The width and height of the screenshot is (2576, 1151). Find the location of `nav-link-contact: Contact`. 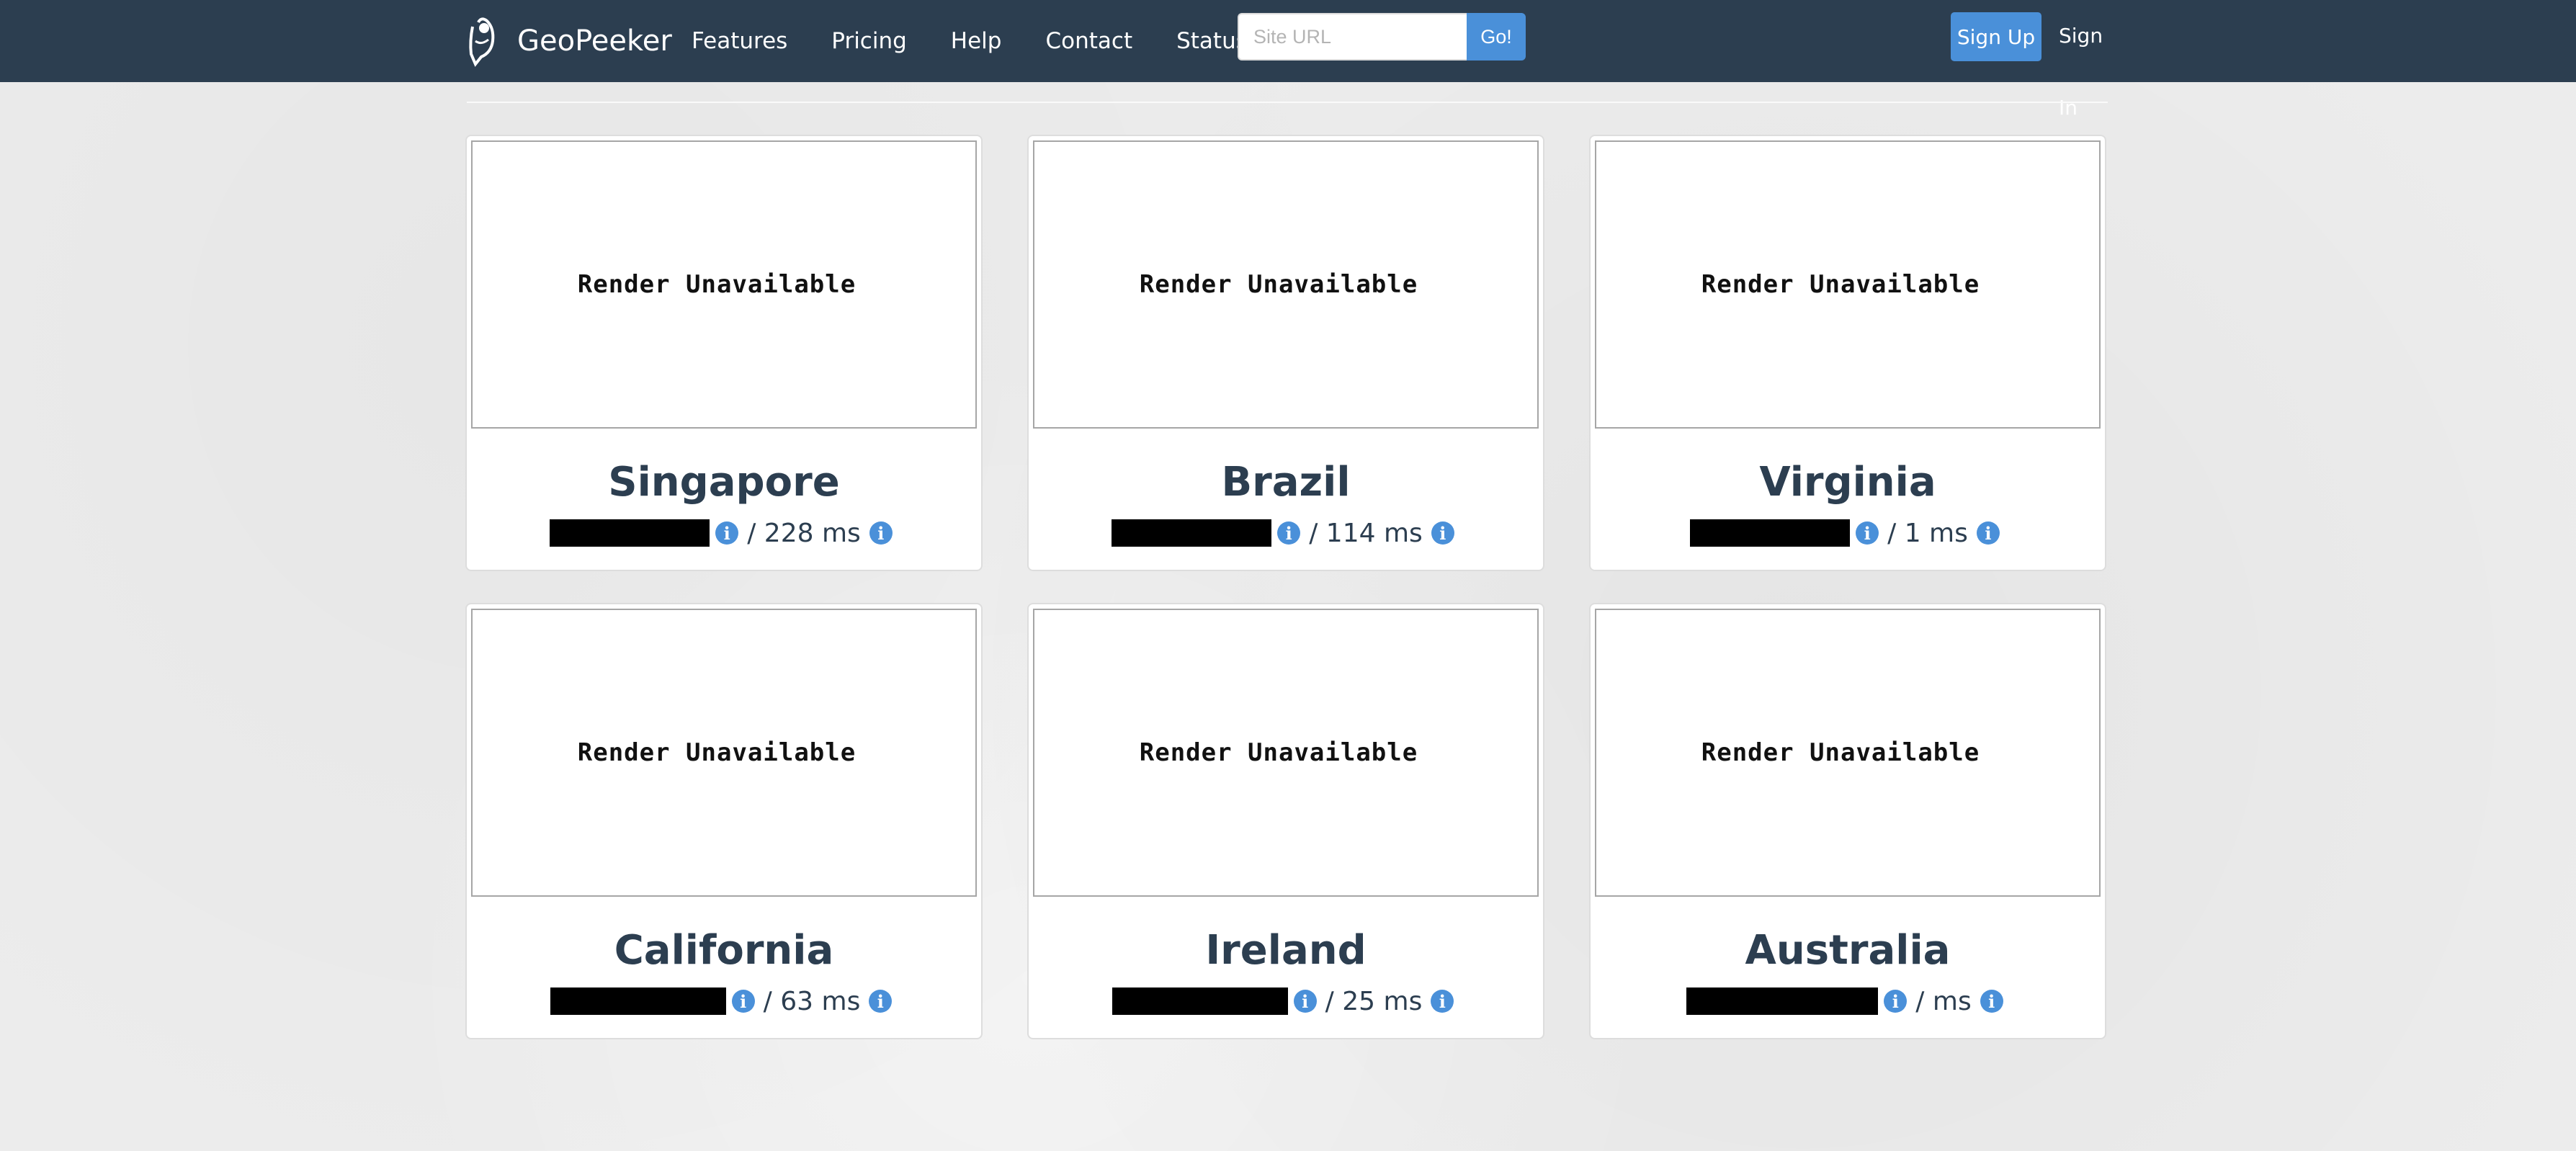

nav-link-contact: Contact is located at coordinates (1088, 41).